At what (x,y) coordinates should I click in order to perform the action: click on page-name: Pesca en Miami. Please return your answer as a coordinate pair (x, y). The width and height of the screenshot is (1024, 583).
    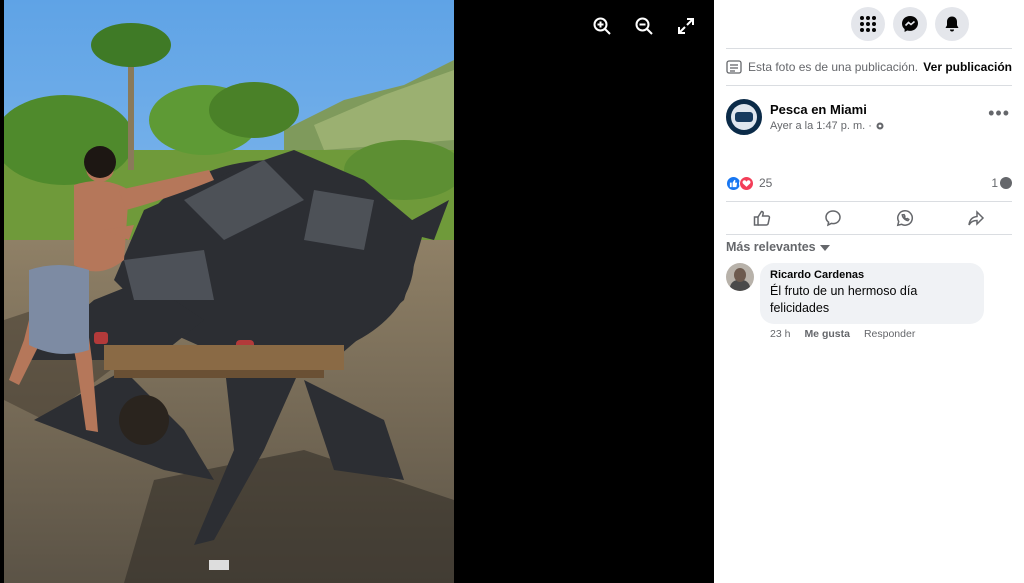
    Looking at the image, I should click on (827, 109).